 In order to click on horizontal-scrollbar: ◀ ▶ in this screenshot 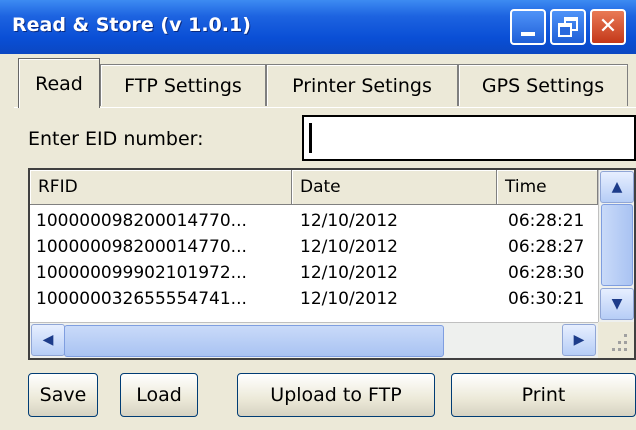, I will do `click(314, 340)`.